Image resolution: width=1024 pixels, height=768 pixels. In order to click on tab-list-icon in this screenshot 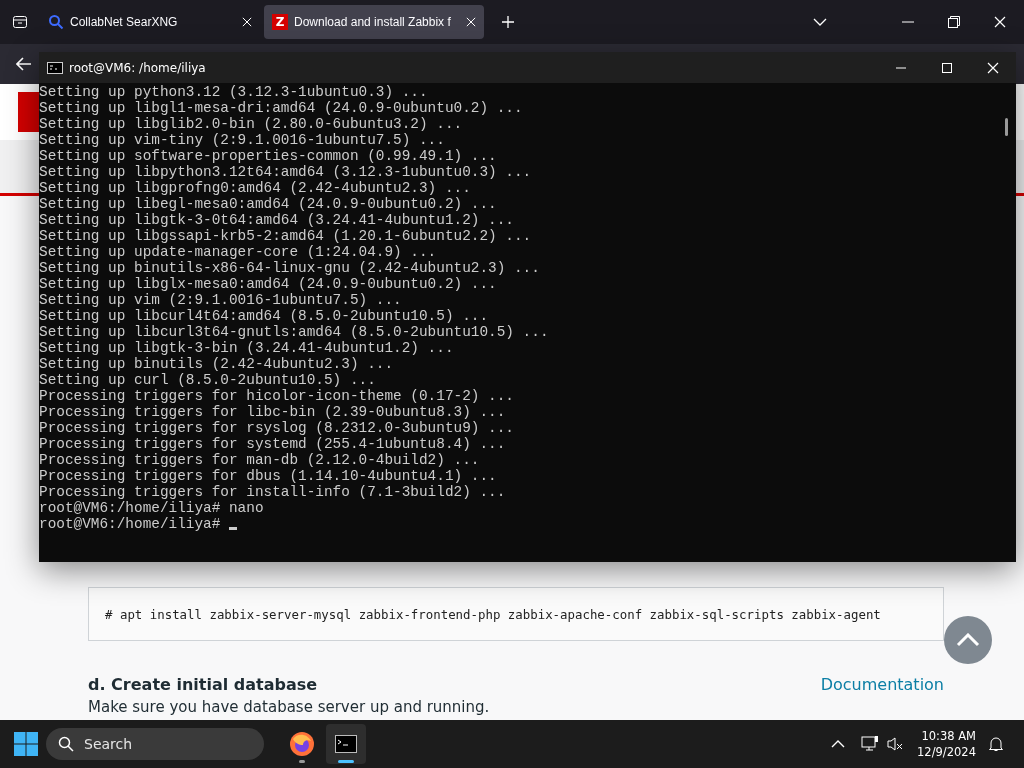, I will do `click(20, 22)`.